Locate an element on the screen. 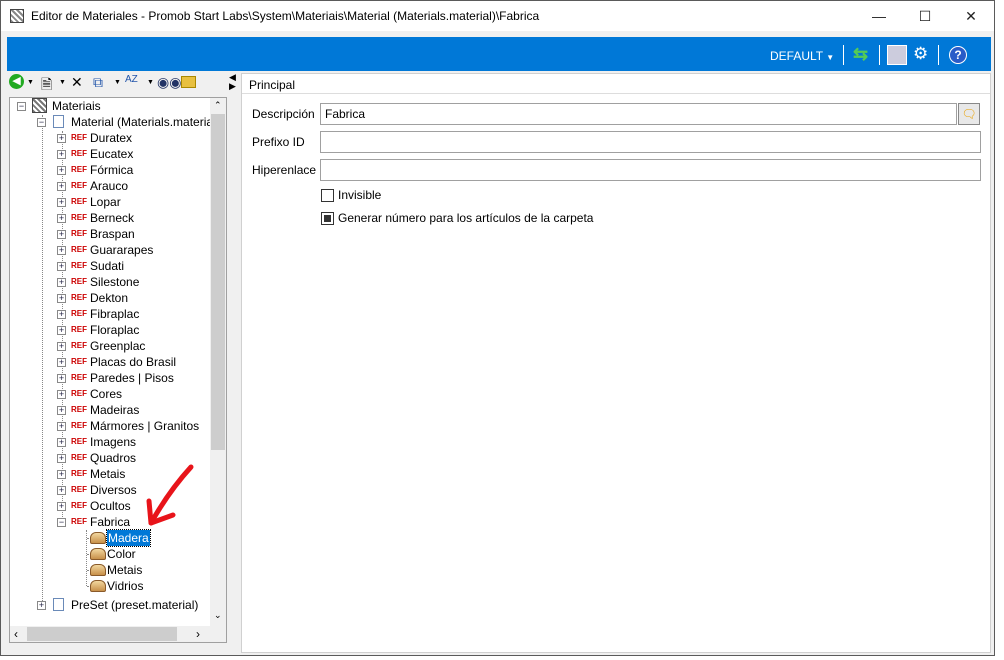 Image resolution: width=1004 pixels, height=660 pixels. tree-node-item: + REF Mármores | Granitos is located at coordinates (110, 426).